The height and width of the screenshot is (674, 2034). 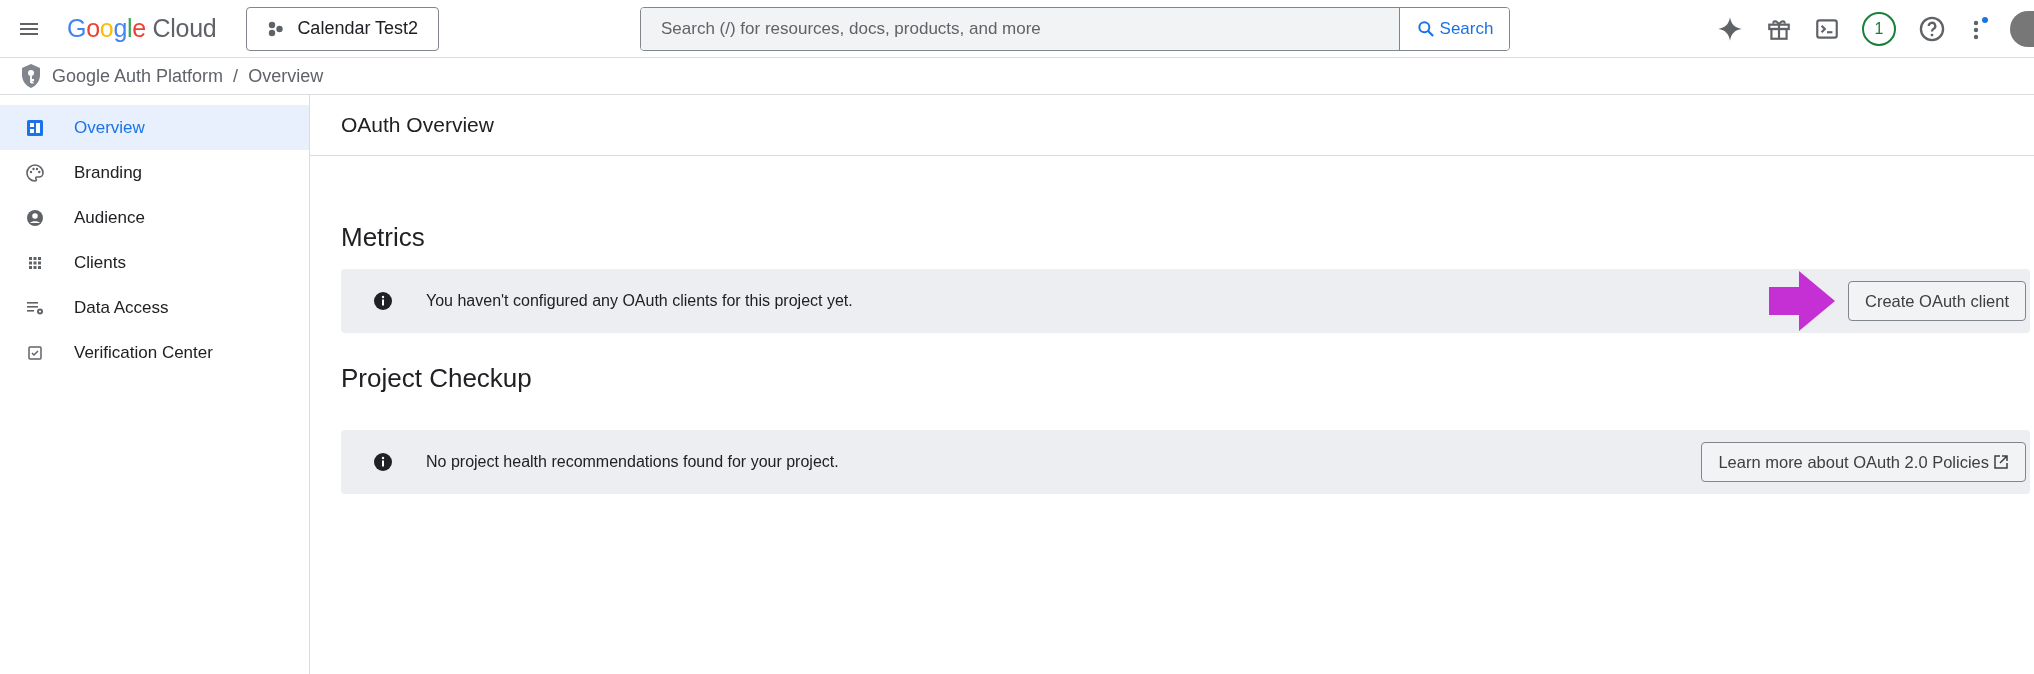 What do you see at coordinates (1937, 301) in the screenshot?
I see `action-button: Create OAuth client` at bounding box center [1937, 301].